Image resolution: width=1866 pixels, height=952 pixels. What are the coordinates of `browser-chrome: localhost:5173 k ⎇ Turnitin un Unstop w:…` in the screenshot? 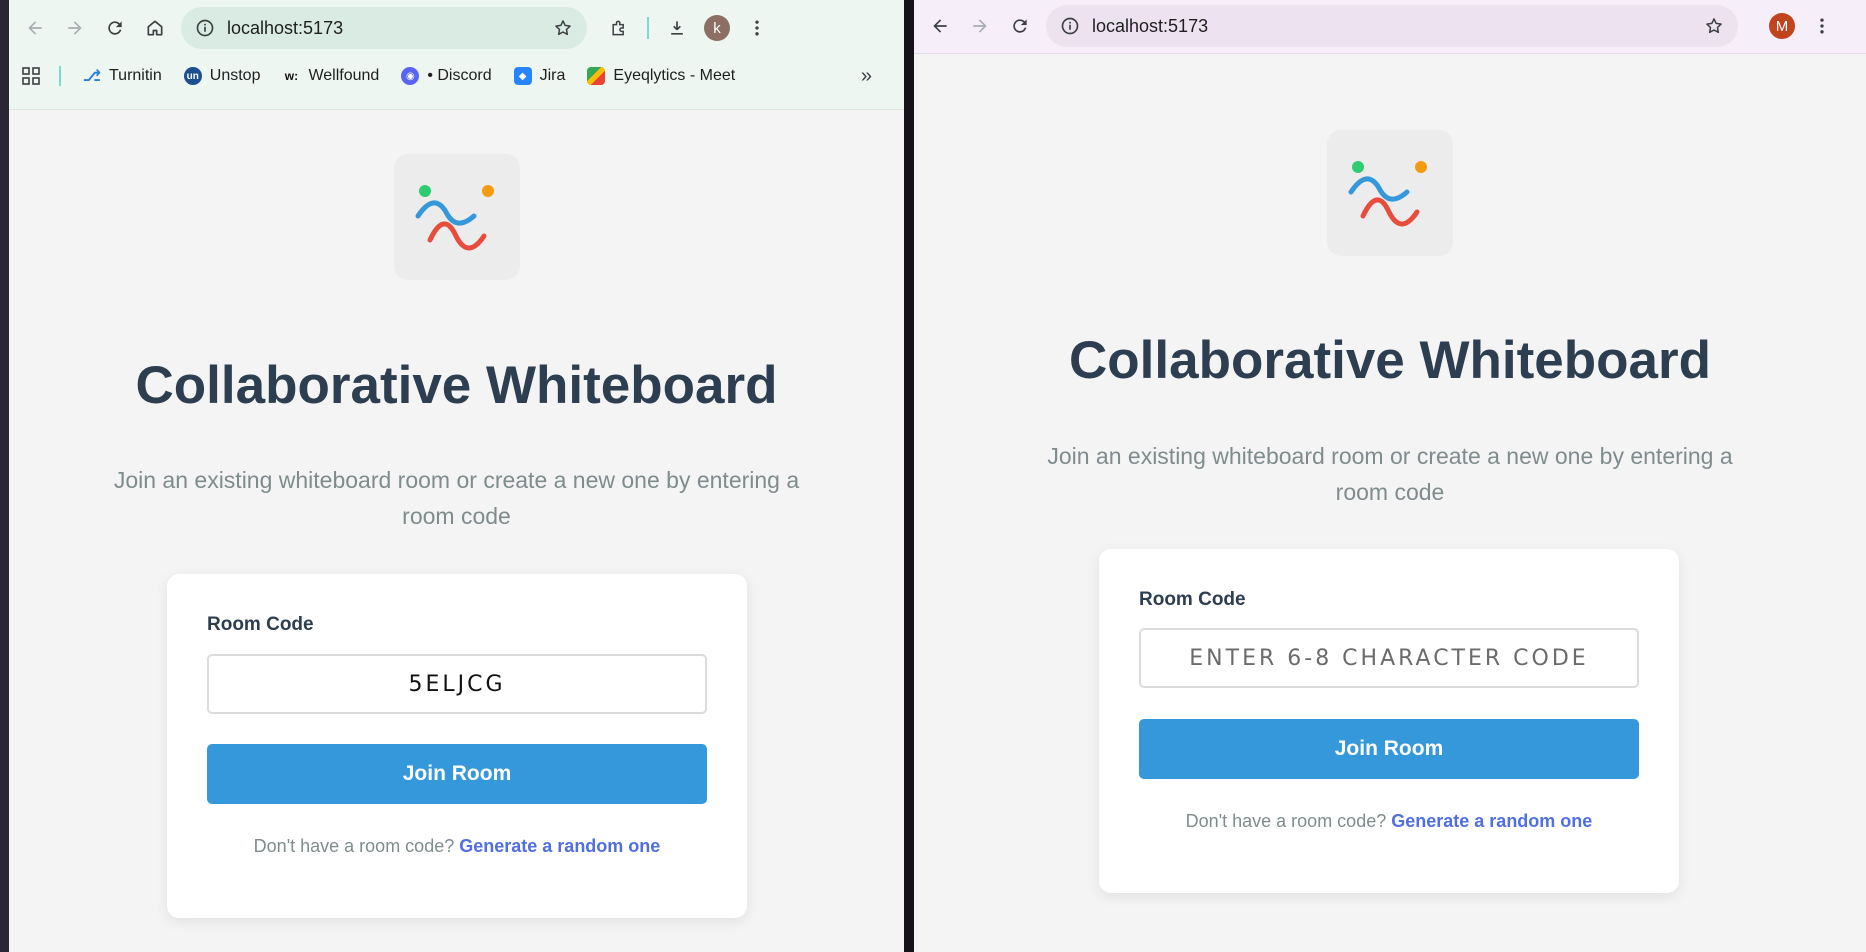 It's located at (456, 55).